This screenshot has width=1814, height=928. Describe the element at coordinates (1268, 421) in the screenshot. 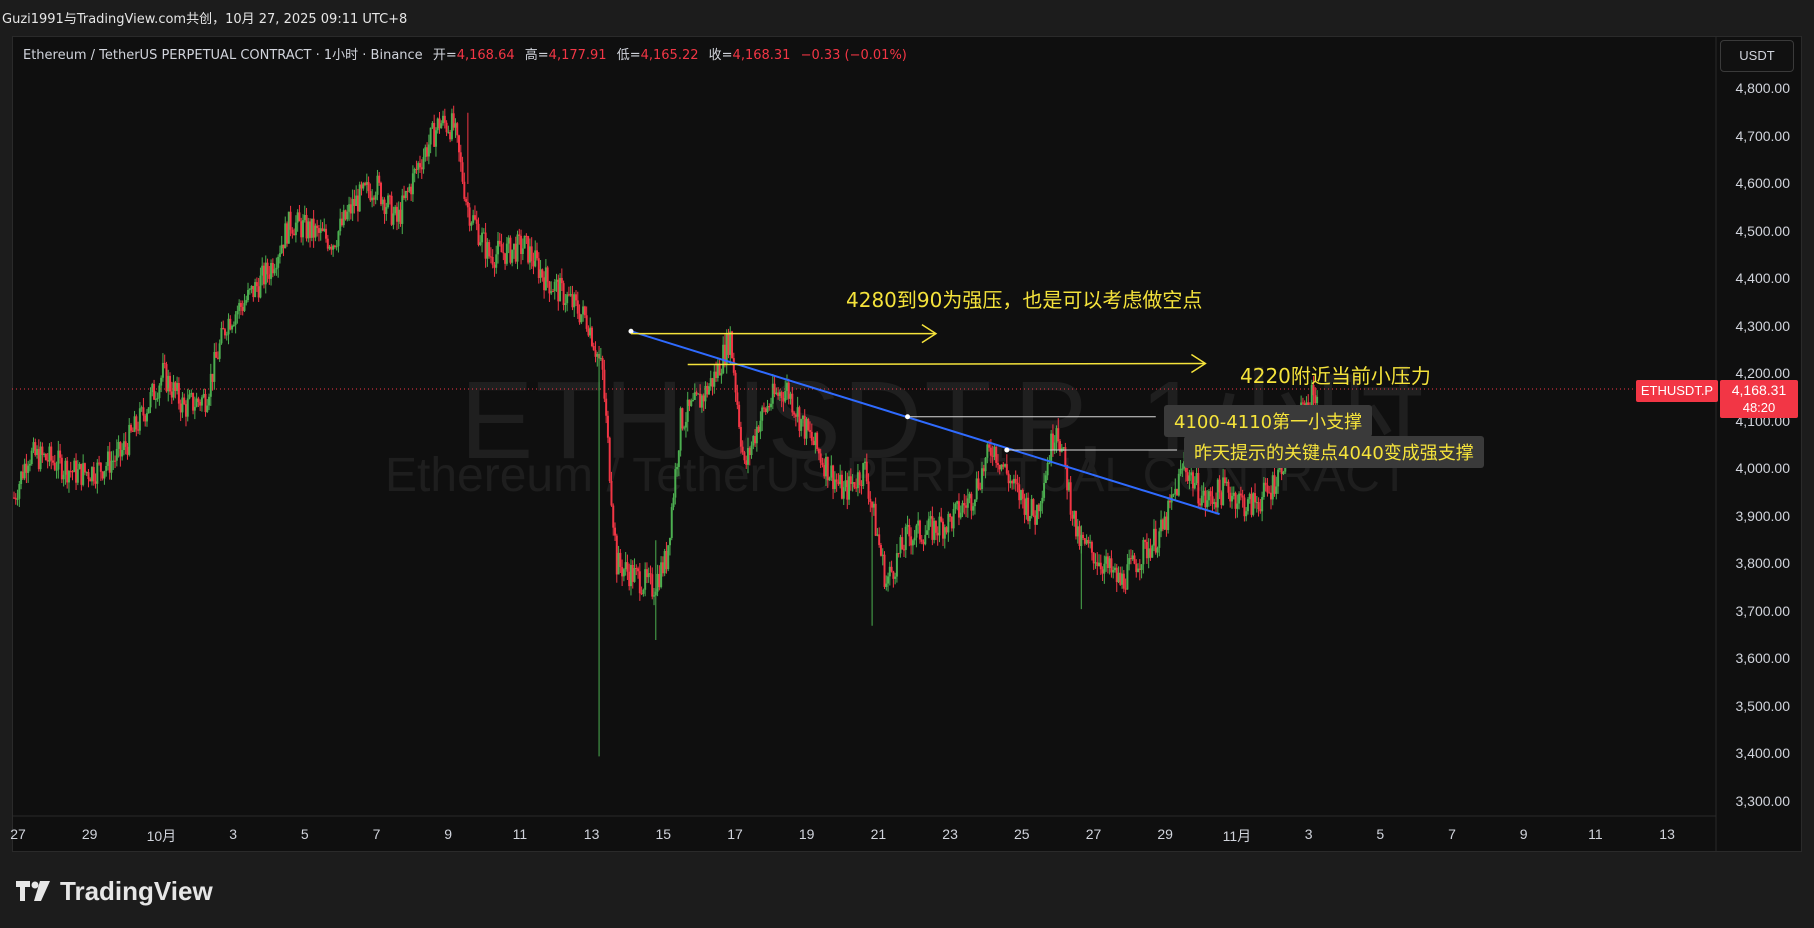

I see `annotation-first-support: 4100-4110第一小支撑` at that location.